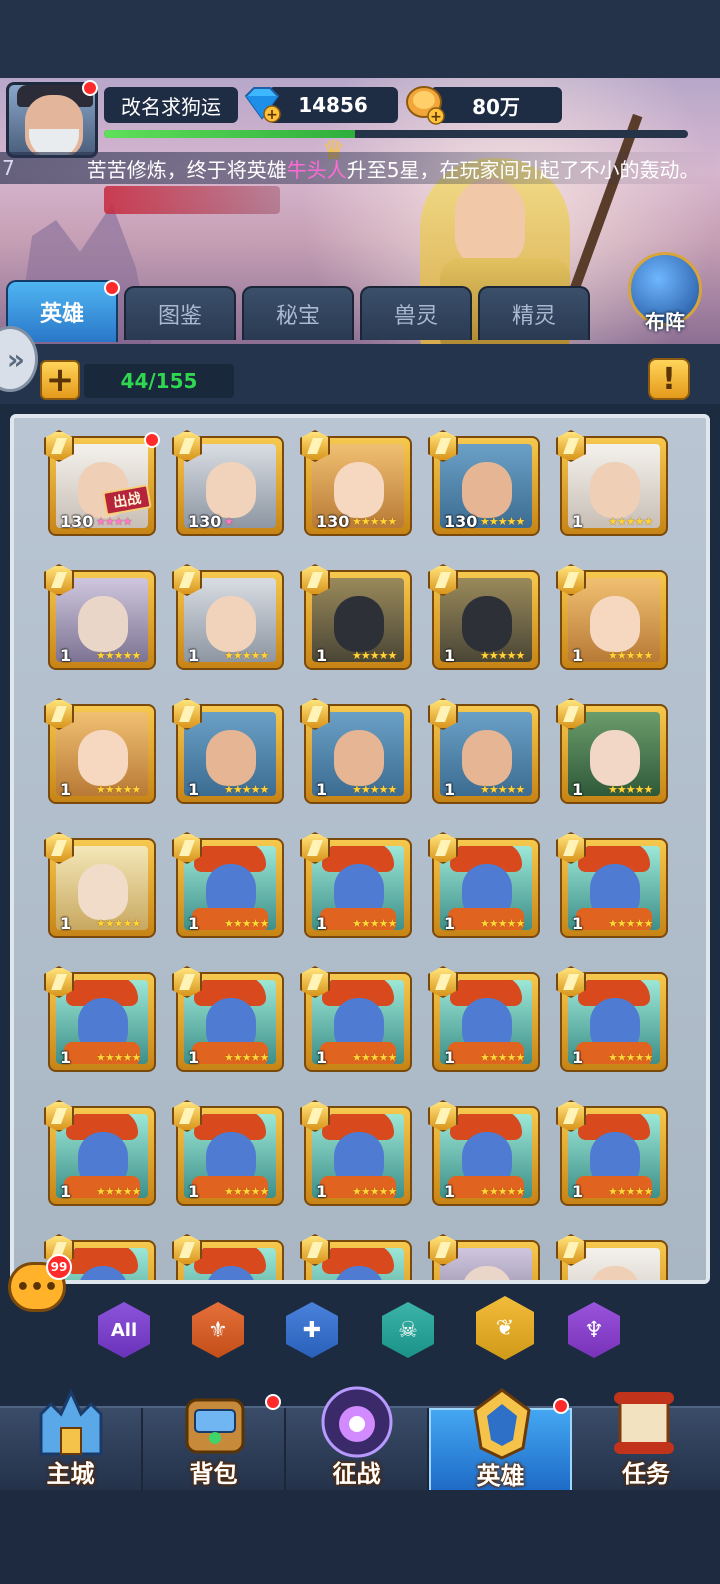 The height and width of the screenshot is (1584, 720). I want to click on bottom-navigation: 主城 背包 征战 英雄 任务, so click(360, 1439).